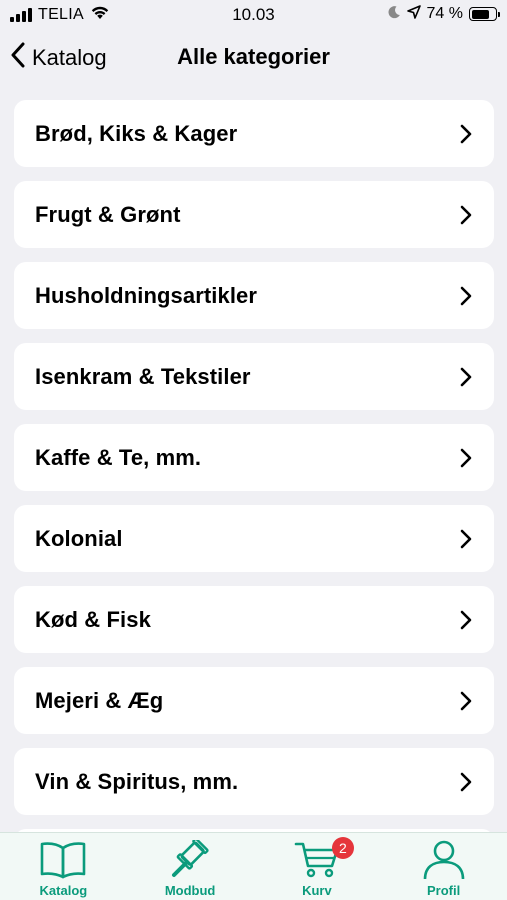 This screenshot has height=900, width=507. Describe the element at coordinates (146, 295) in the screenshot. I see `category-label: Husholdningsartikler` at that location.